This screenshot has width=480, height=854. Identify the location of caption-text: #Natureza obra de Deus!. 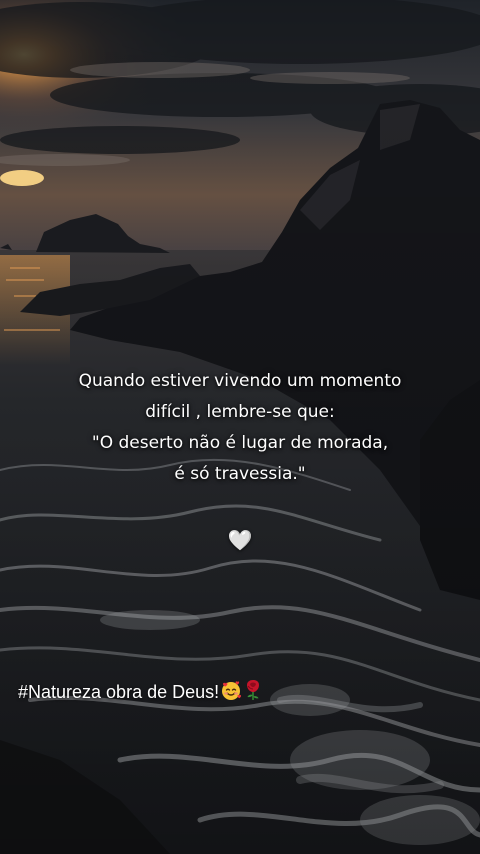
(119, 692).